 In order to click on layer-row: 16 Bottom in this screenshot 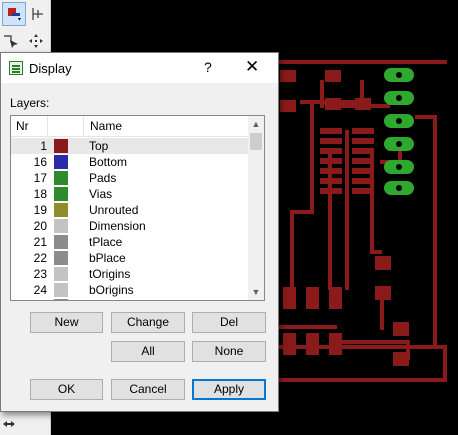, I will do `click(130, 162)`.